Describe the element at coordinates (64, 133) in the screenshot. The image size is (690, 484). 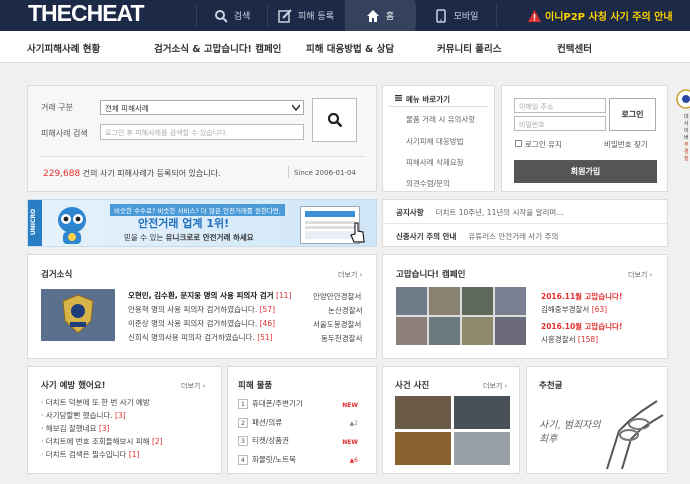
I see `query-label: 피해사례 검색` at that location.